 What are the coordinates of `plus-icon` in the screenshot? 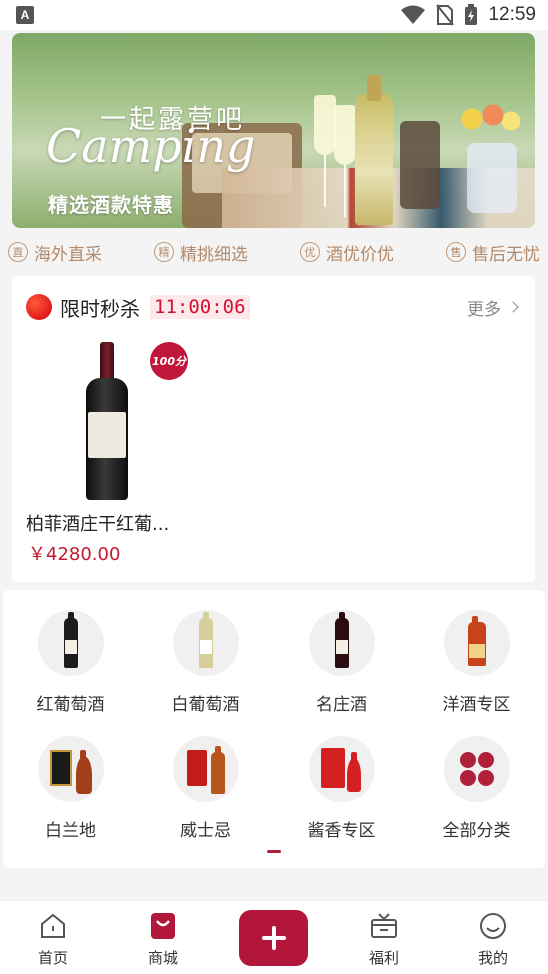 It's located at (273, 938).